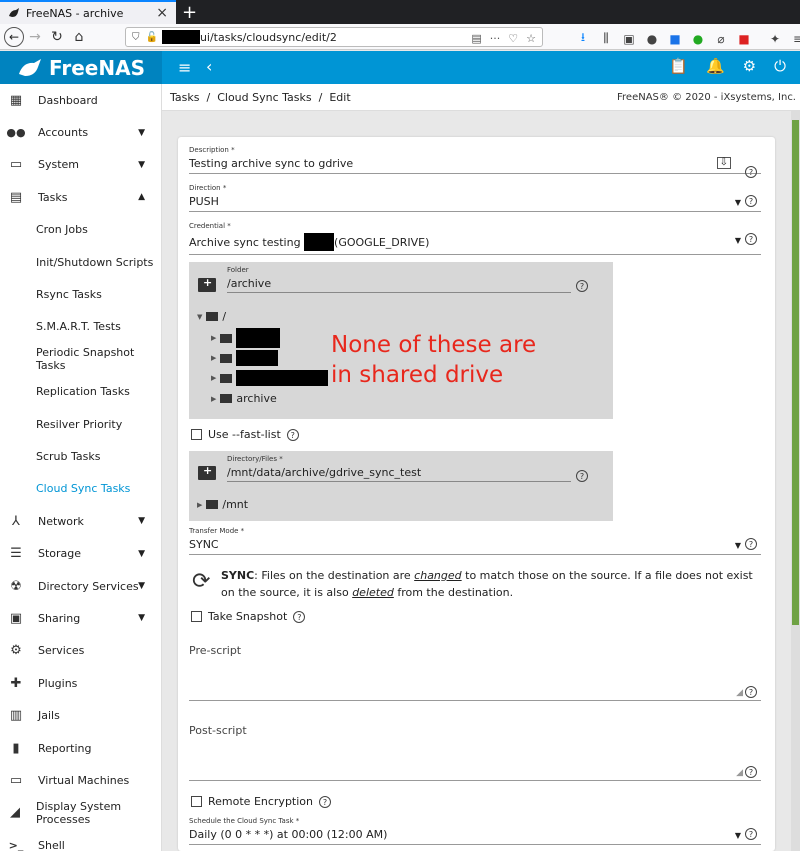 The height and width of the screenshot is (851, 800). What do you see at coordinates (80, 359) in the screenshot?
I see `sidebar-item-periodic-snapshot: Periodic Snapshot Tasks` at bounding box center [80, 359].